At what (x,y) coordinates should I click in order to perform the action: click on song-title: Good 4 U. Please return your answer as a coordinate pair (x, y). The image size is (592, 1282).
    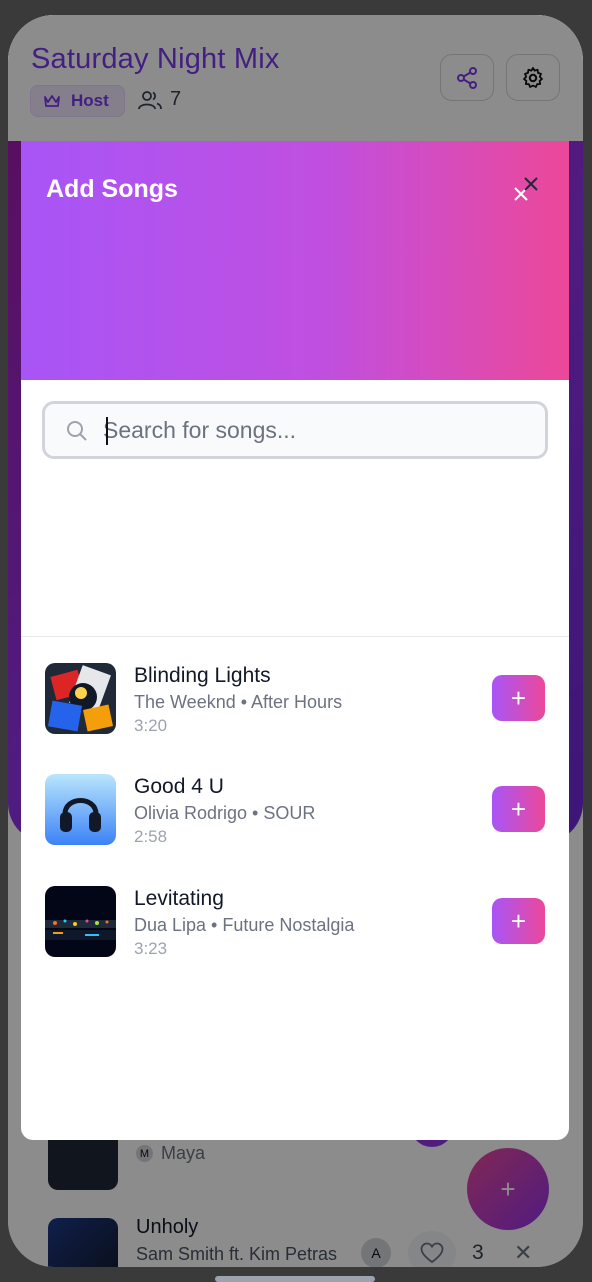
    Looking at the image, I should click on (179, 786).